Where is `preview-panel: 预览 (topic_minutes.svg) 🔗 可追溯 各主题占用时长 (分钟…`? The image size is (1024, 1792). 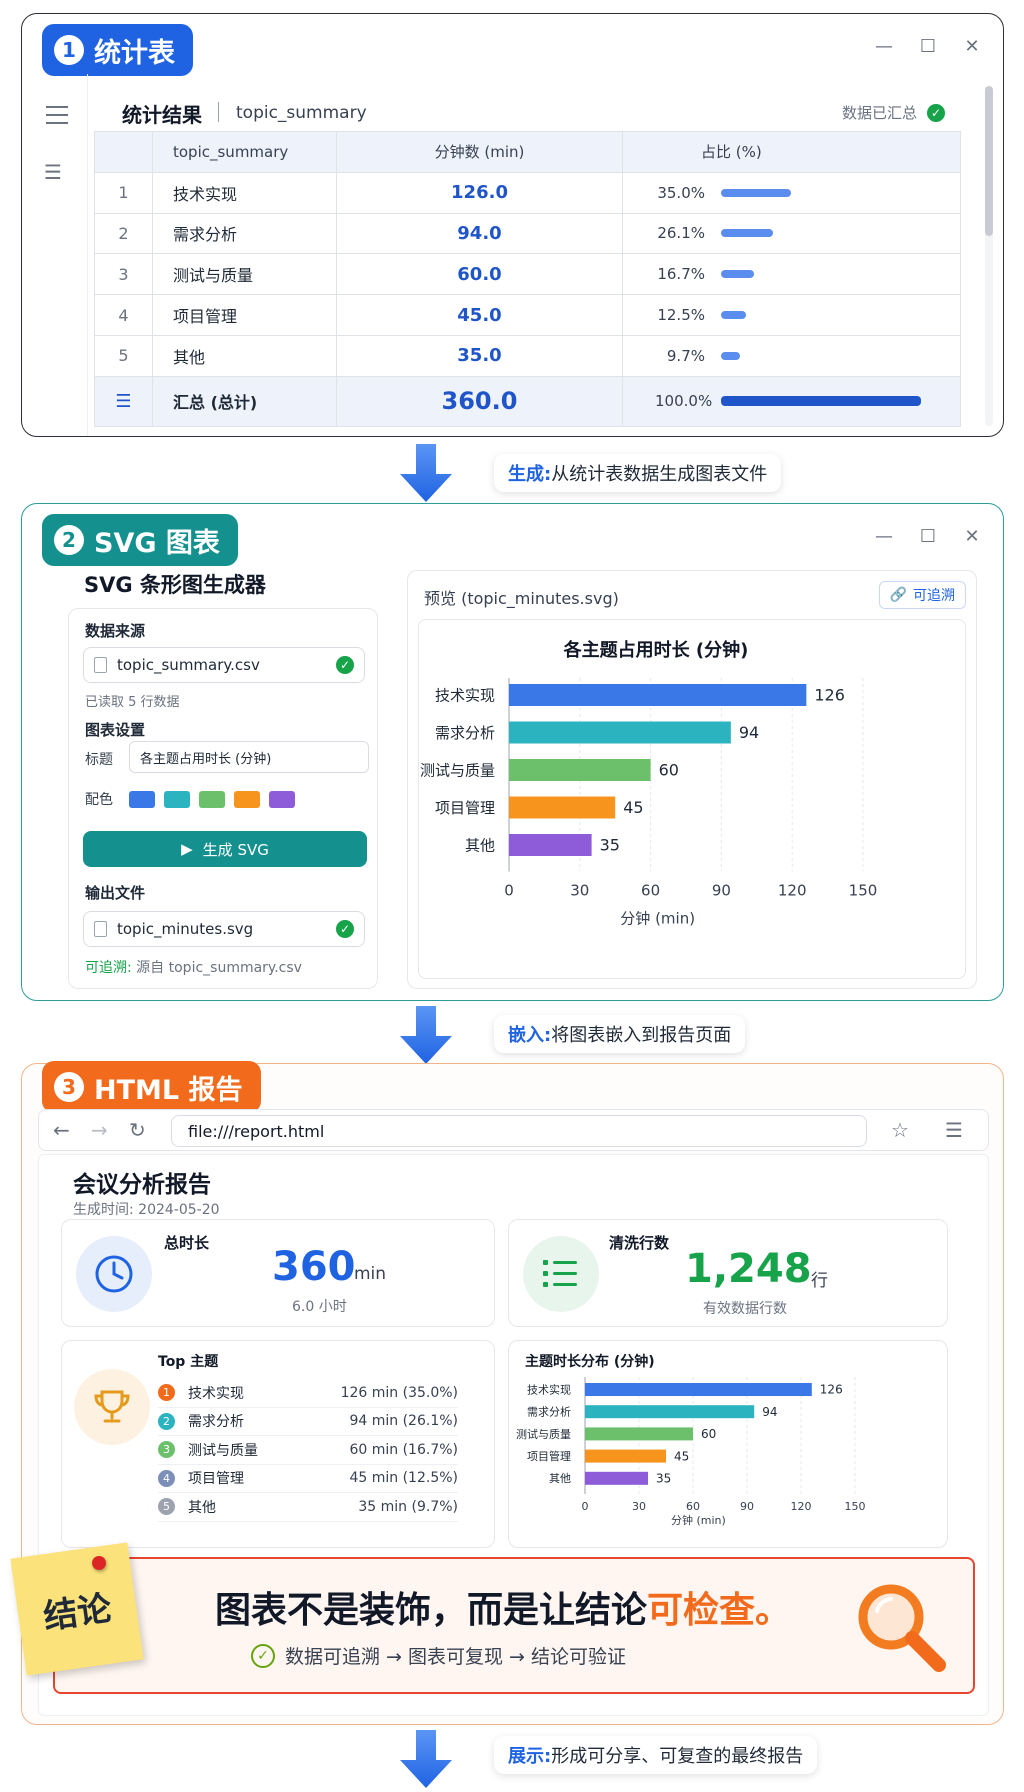
preview-panel: 预览 (topic_minutes.svg) 🔗 可追溯 各主题占用时长 (分钟… is located at coordinates (692, 779).